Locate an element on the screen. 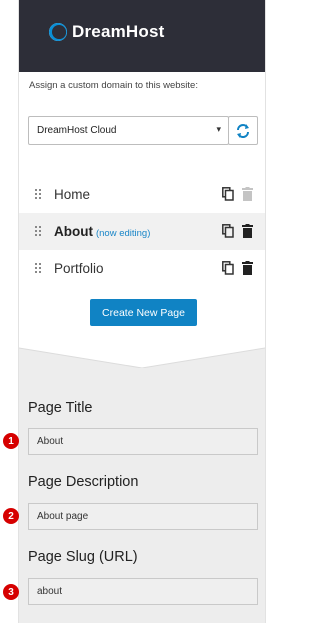  page-item-home: Home is located at coordinates (142, 194).